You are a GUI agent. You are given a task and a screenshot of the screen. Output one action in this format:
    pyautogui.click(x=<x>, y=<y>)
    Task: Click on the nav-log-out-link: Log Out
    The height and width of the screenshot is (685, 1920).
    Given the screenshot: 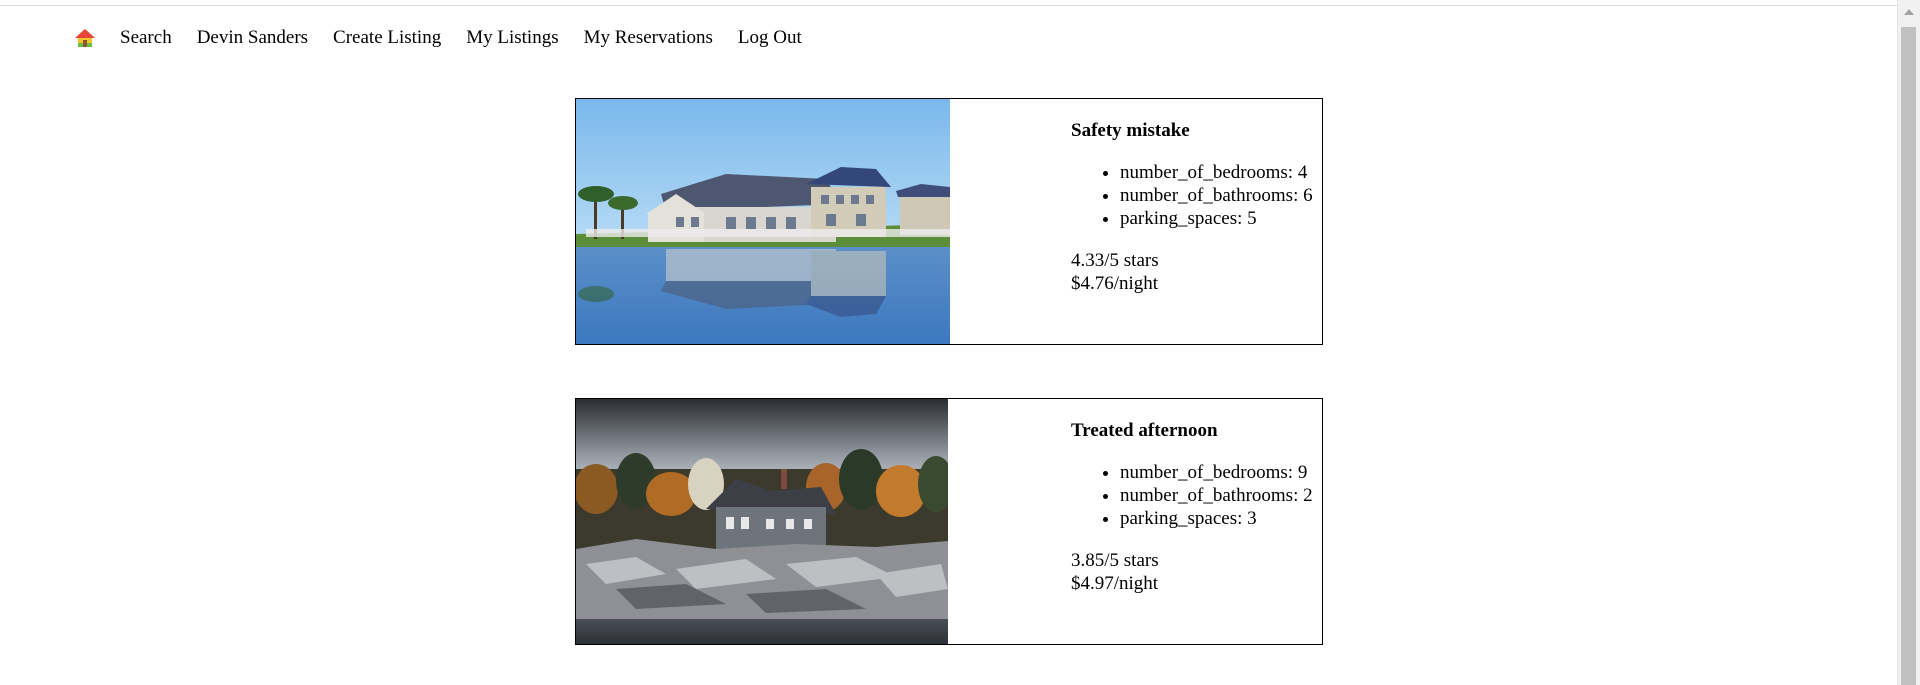 What is the action you would take?
    pyautogui.click(x=770, y=38)
    